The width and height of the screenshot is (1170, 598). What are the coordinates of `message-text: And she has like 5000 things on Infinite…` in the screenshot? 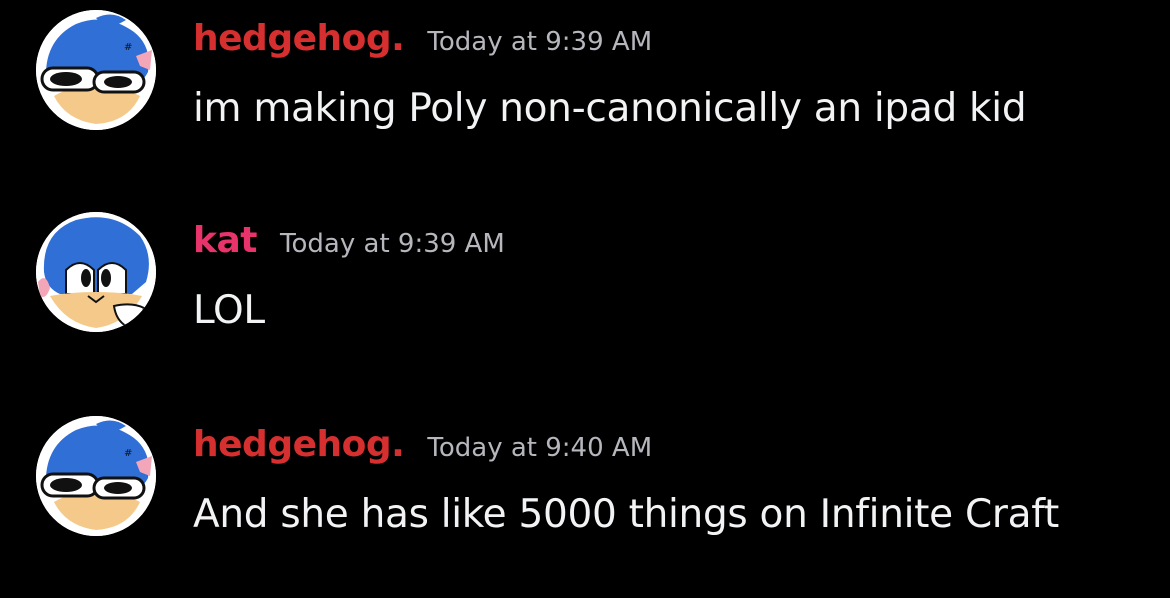 It's located at (626, 514).